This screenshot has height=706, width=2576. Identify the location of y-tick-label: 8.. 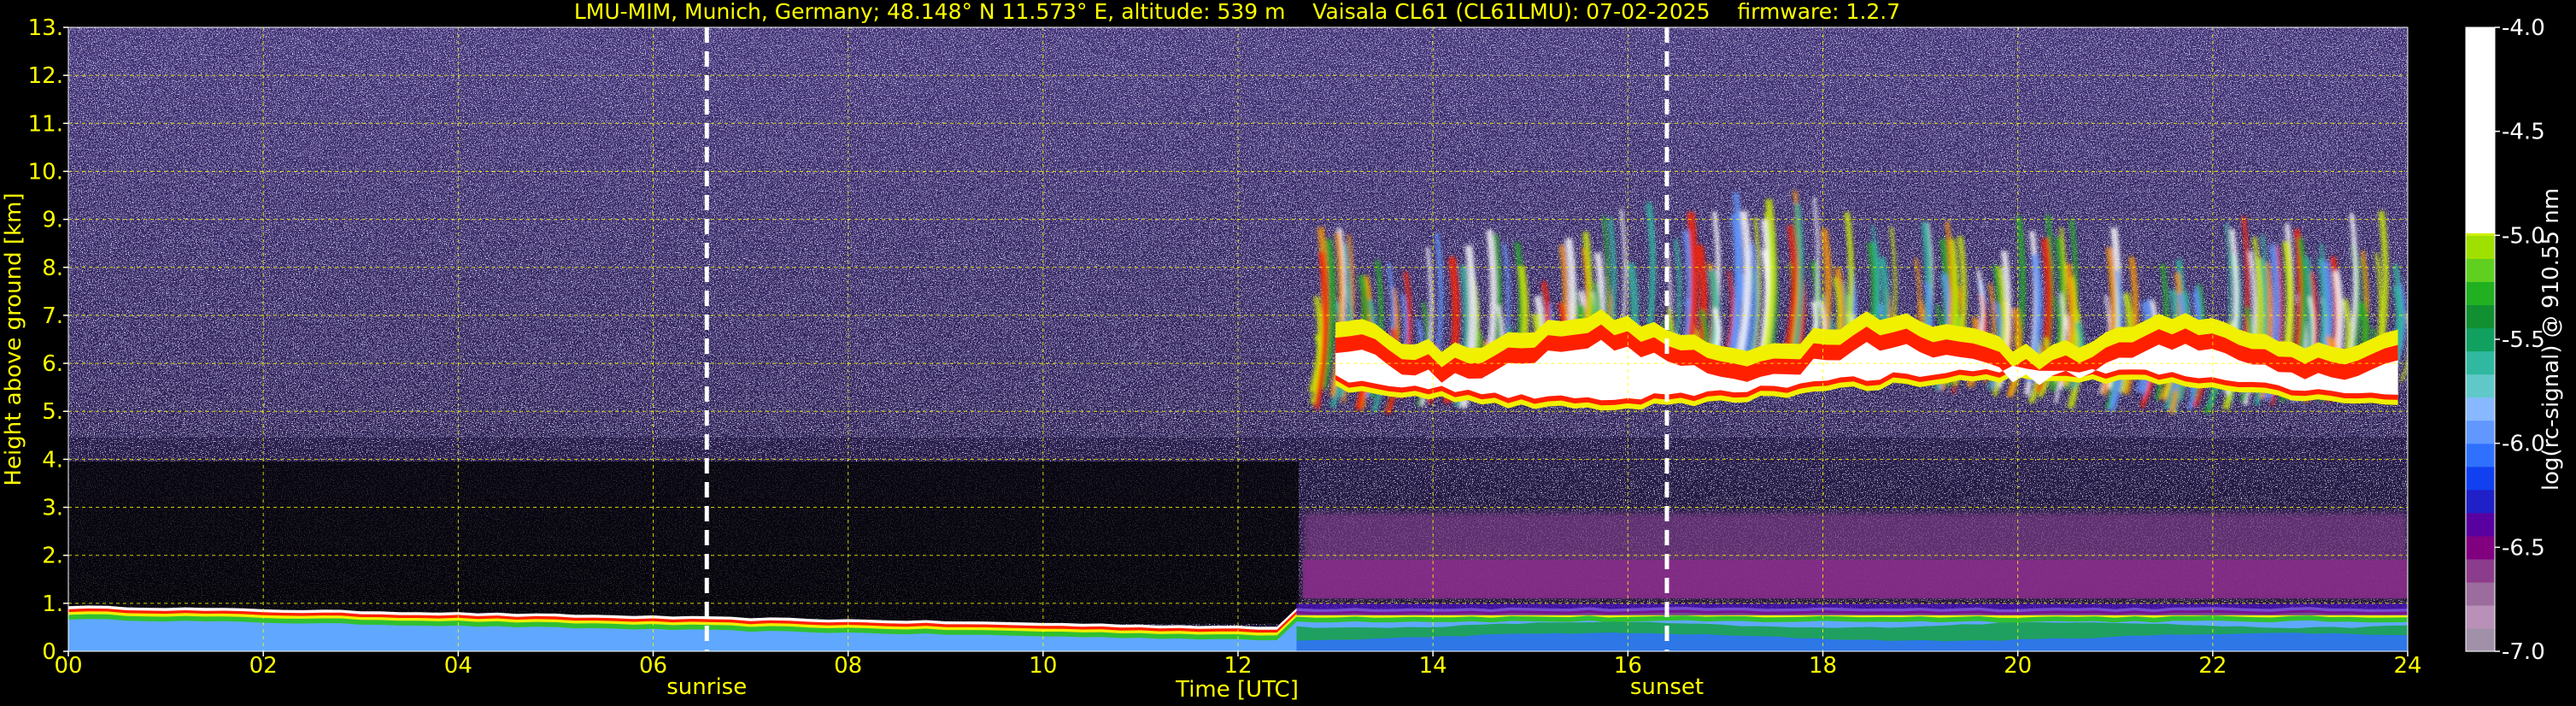
(52, 268).